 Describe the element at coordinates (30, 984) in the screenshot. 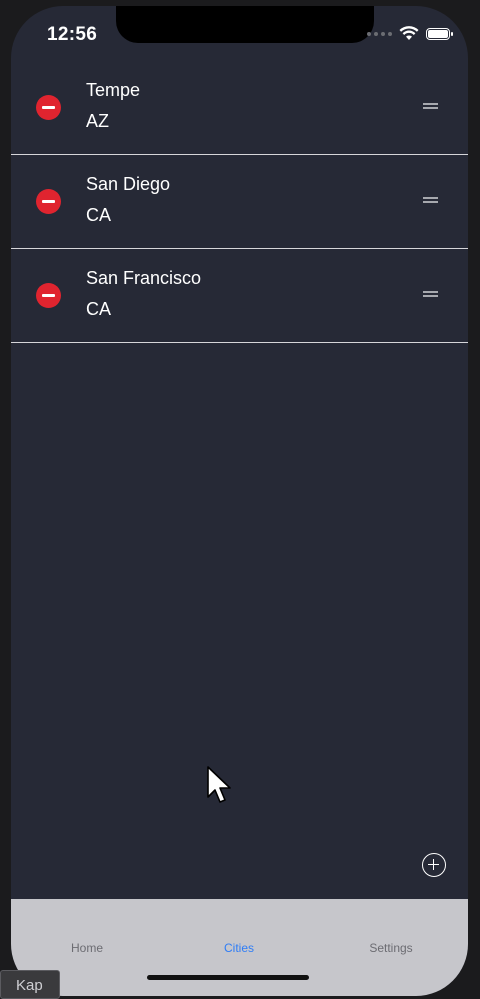

I see `kap-recorder-badge: Kap` at that location.